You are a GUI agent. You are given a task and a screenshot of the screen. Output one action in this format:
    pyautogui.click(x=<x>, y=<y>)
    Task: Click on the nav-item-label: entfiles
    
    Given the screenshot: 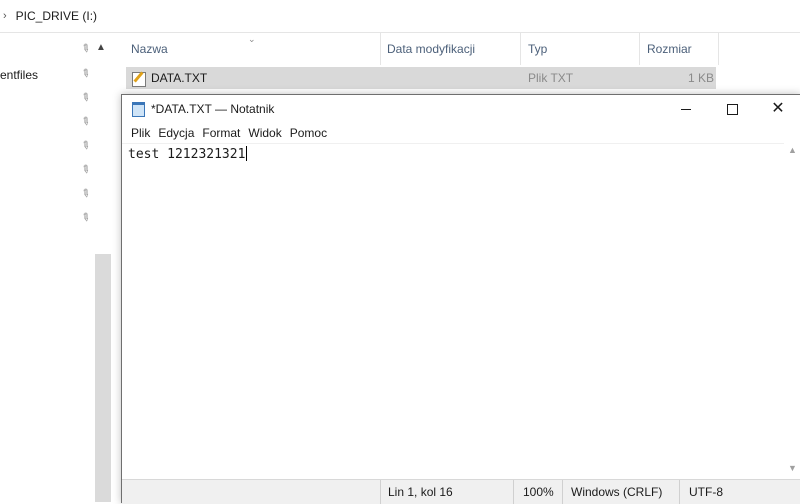 What is the action you would take?
    pyautogui.click(x=19, y=75)
    